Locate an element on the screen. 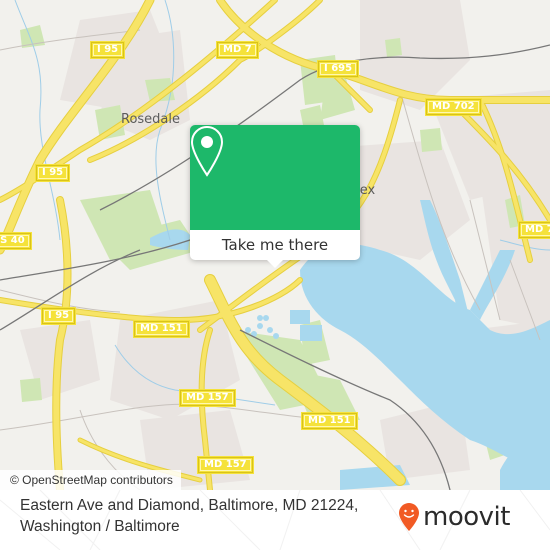 This screenshot has width=550, height=550. location-pin-icon is located at coordinates (207, 151).